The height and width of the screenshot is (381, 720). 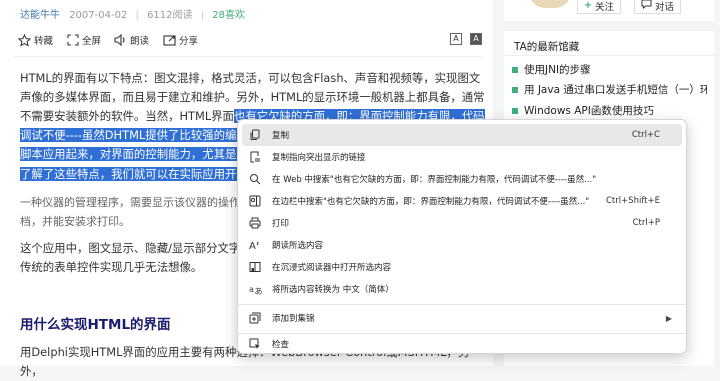 What do you see at coordinates (462, 223) in the screenshot?
I see `menu-item-print: 打印 Ctrl+P` at bounding box center [462, 223].